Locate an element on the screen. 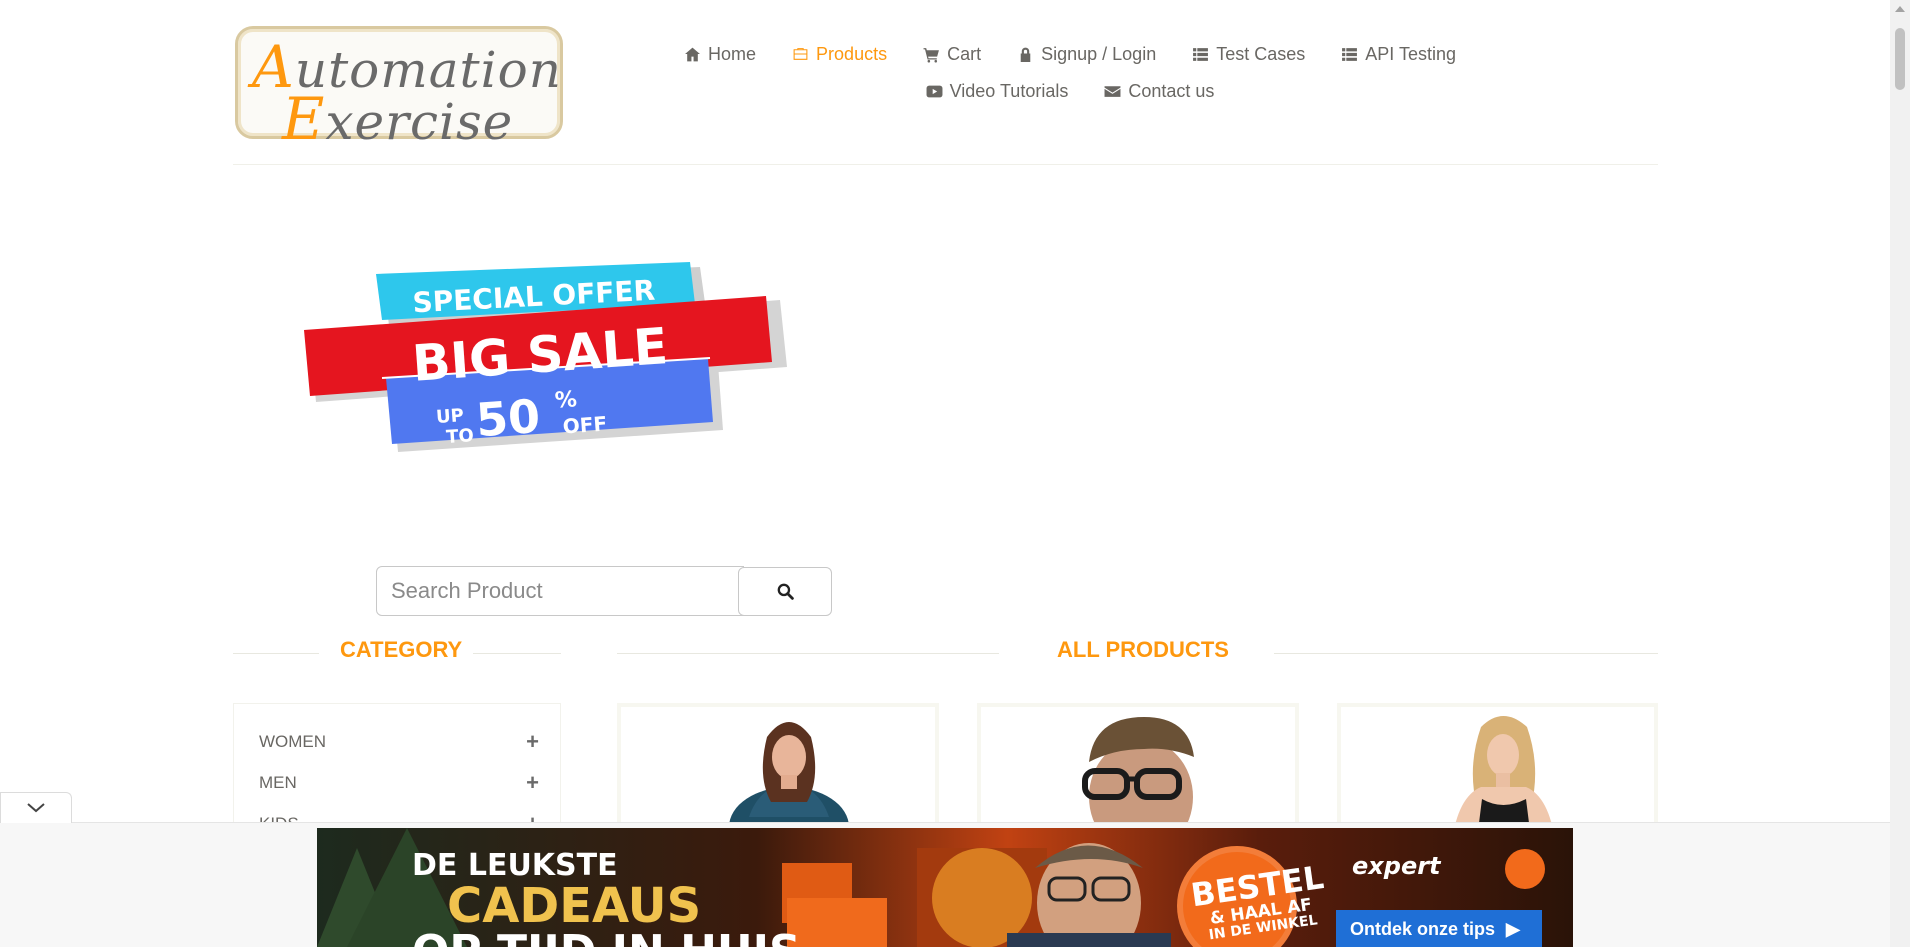 The width and height of the screenshot is (1910, 947). nav-signup-login-label: Signup / Login is located at coordinates (1099, 54).